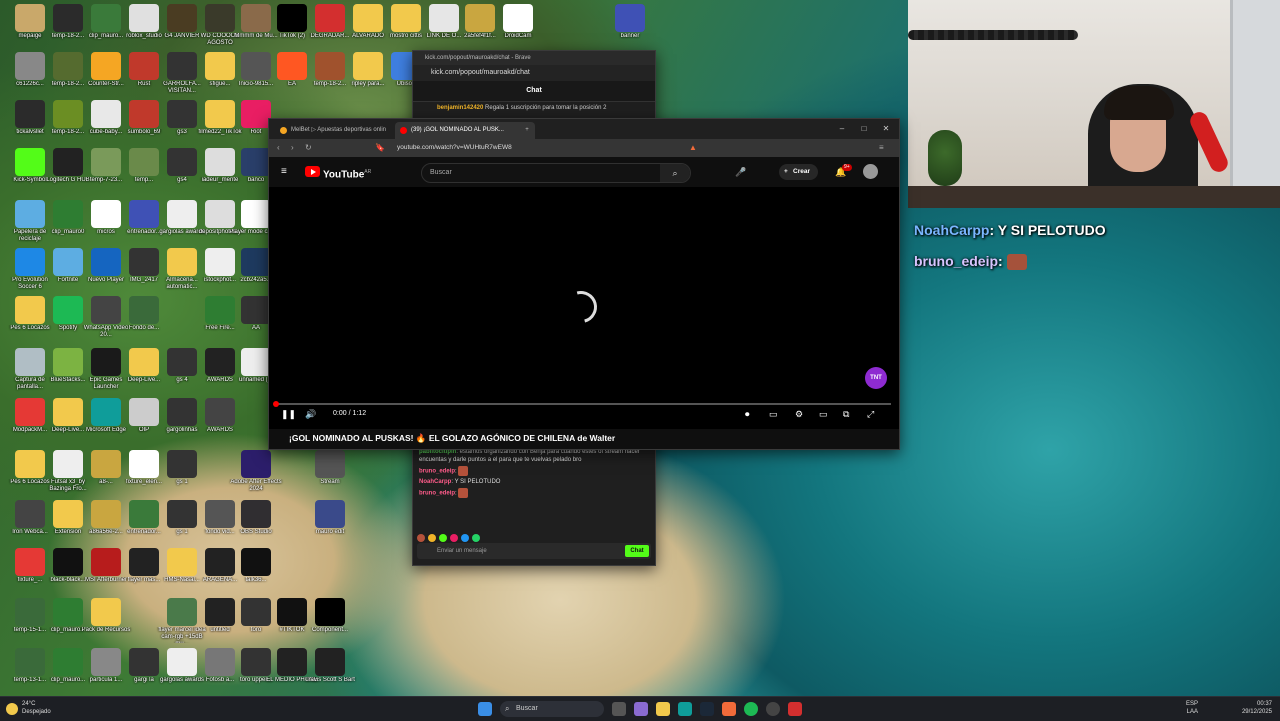  I want to click on close-icon: ✕, so click(886, 129).